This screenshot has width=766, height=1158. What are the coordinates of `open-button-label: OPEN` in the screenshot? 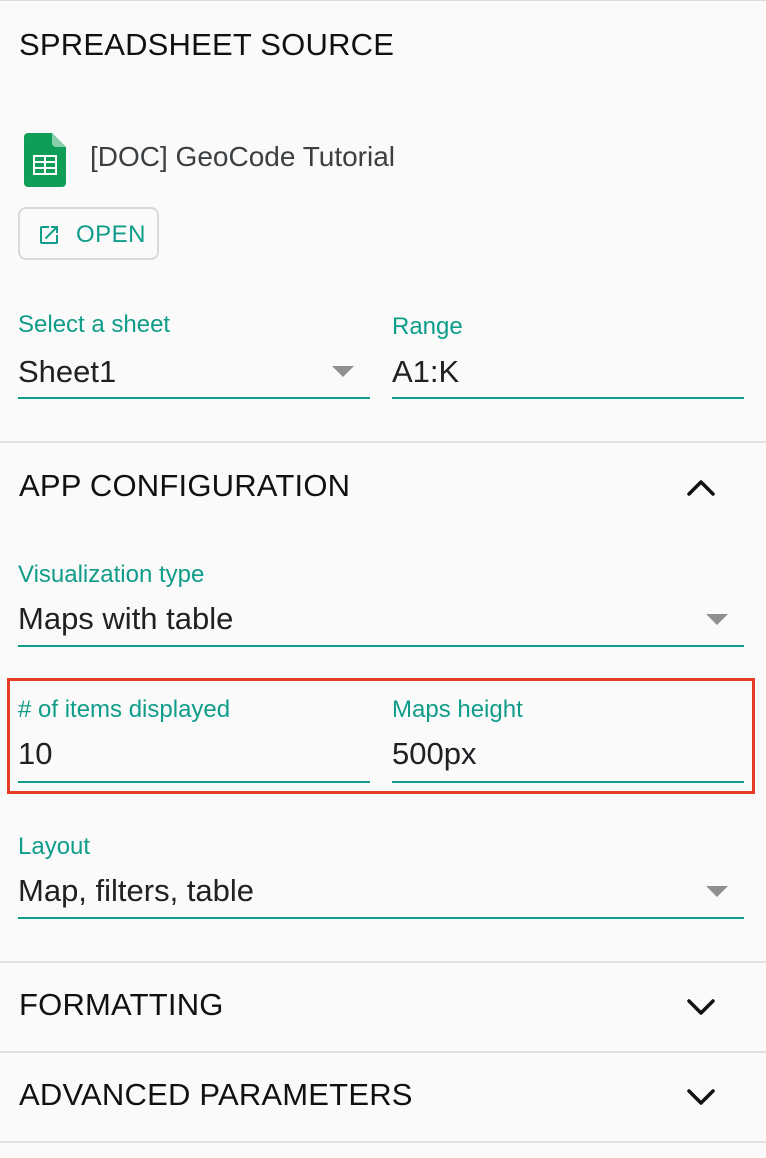 It's located at (111, 234).